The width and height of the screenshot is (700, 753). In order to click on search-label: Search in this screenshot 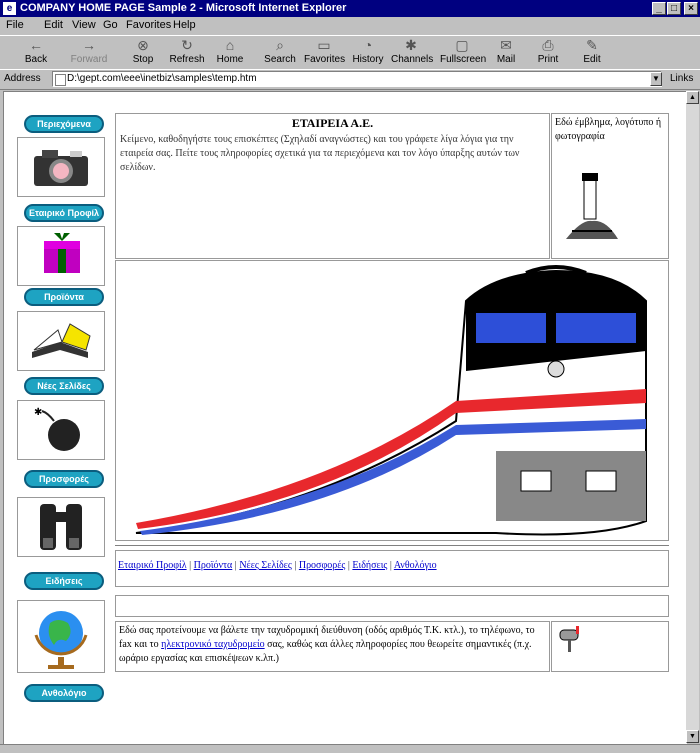, I will do `click(280, 59)`.